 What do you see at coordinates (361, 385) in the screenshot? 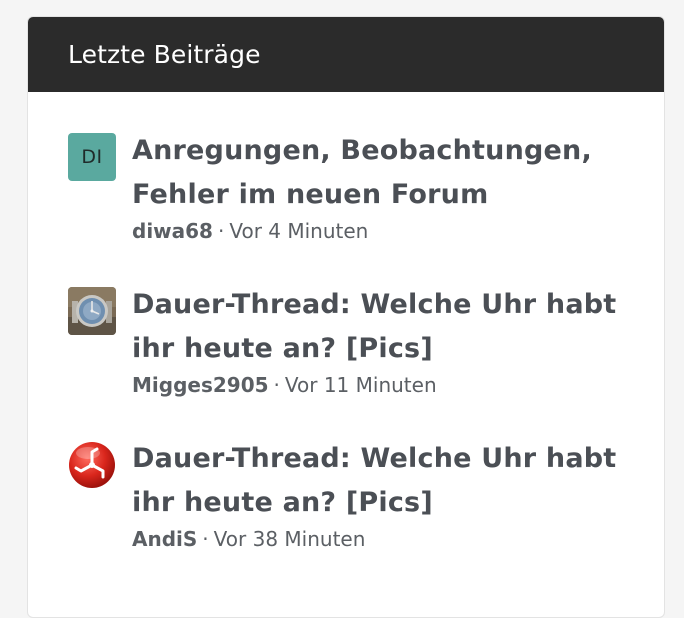
I see `post-time: Vor 11 Minuten` at bounding box center [361, 385].